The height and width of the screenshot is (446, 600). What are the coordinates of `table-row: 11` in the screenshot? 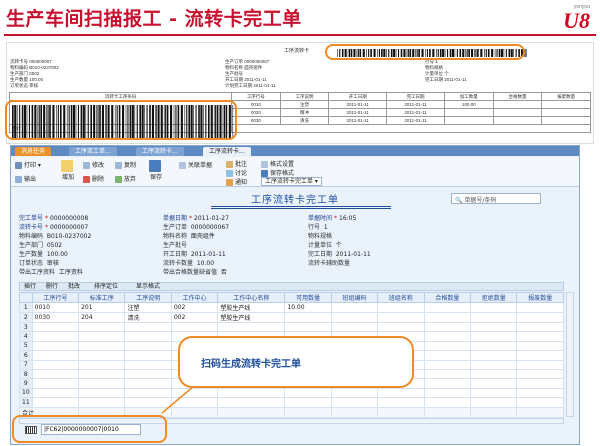 It's located at (291, 402).